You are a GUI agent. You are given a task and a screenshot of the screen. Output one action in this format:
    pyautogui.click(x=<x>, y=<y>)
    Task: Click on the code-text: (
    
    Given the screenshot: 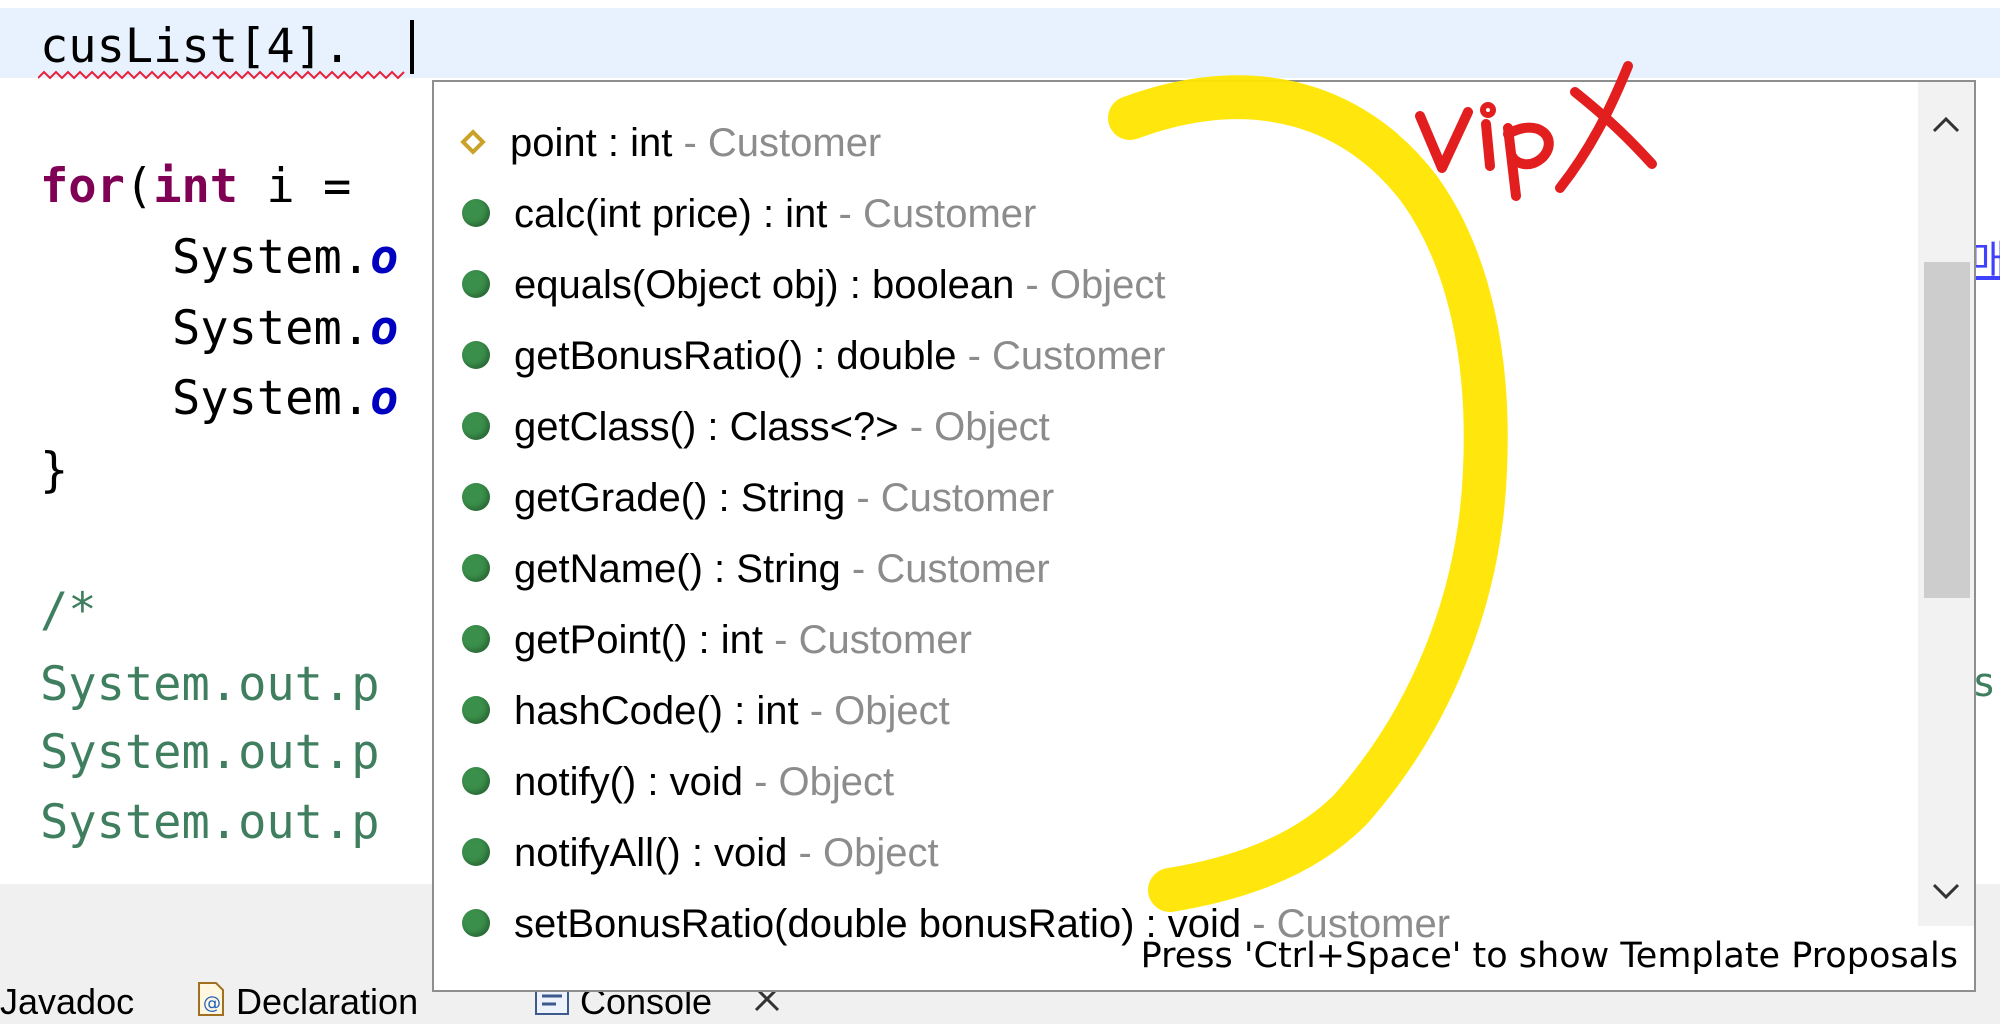 What is the action you would take?
    pyautogui.click(x=139, y=186)
    